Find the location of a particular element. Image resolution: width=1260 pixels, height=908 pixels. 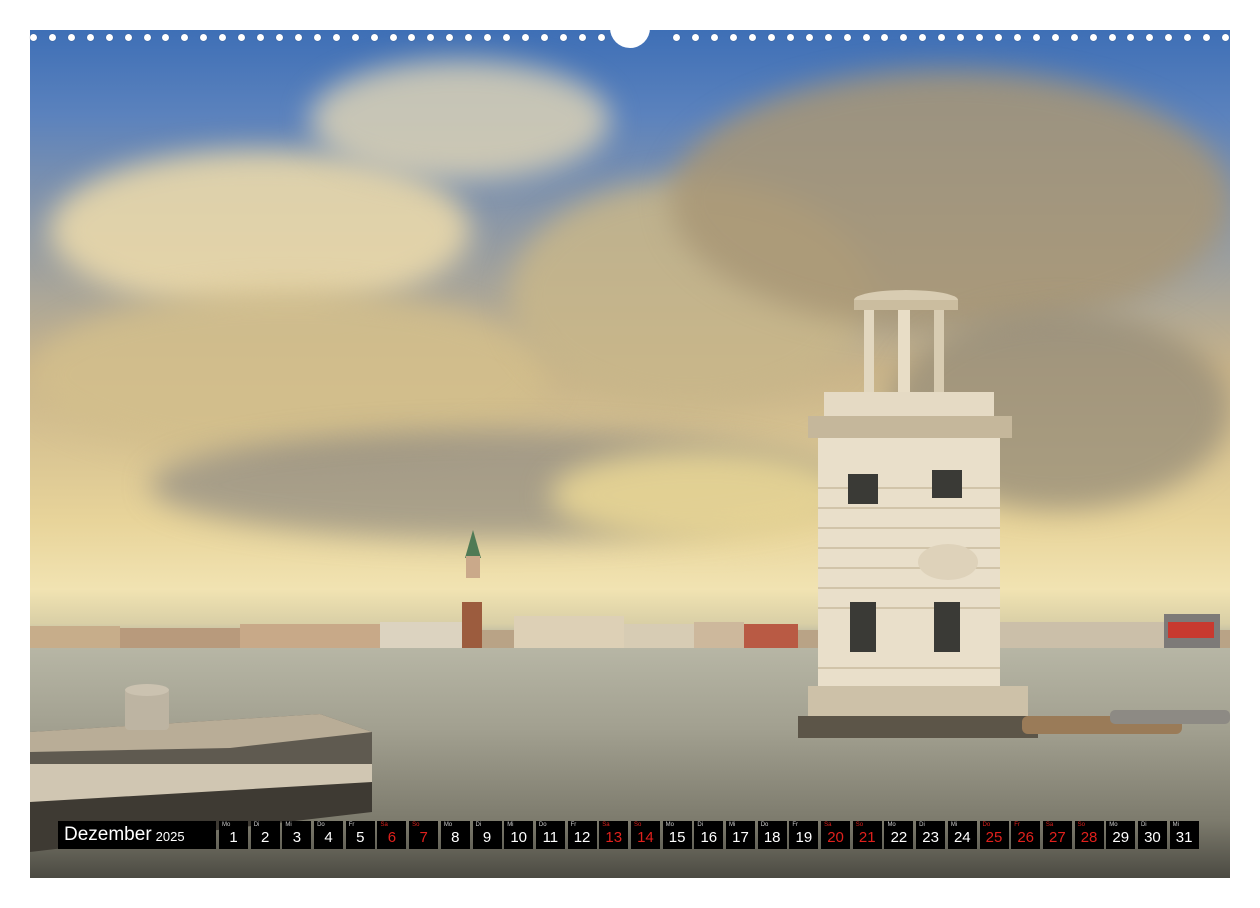

day-number: 20 is located at coordinates (835, 837).